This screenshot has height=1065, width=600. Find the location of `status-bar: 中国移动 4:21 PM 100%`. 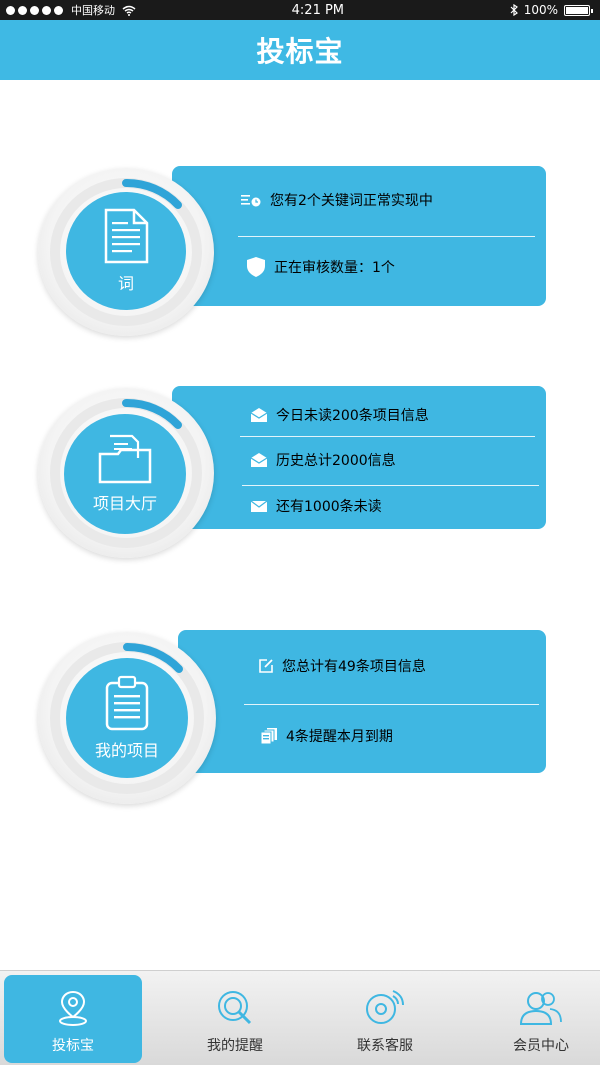

status-bar: 中国移动 4:21 PM 100% is located at coordinates (300, 10).